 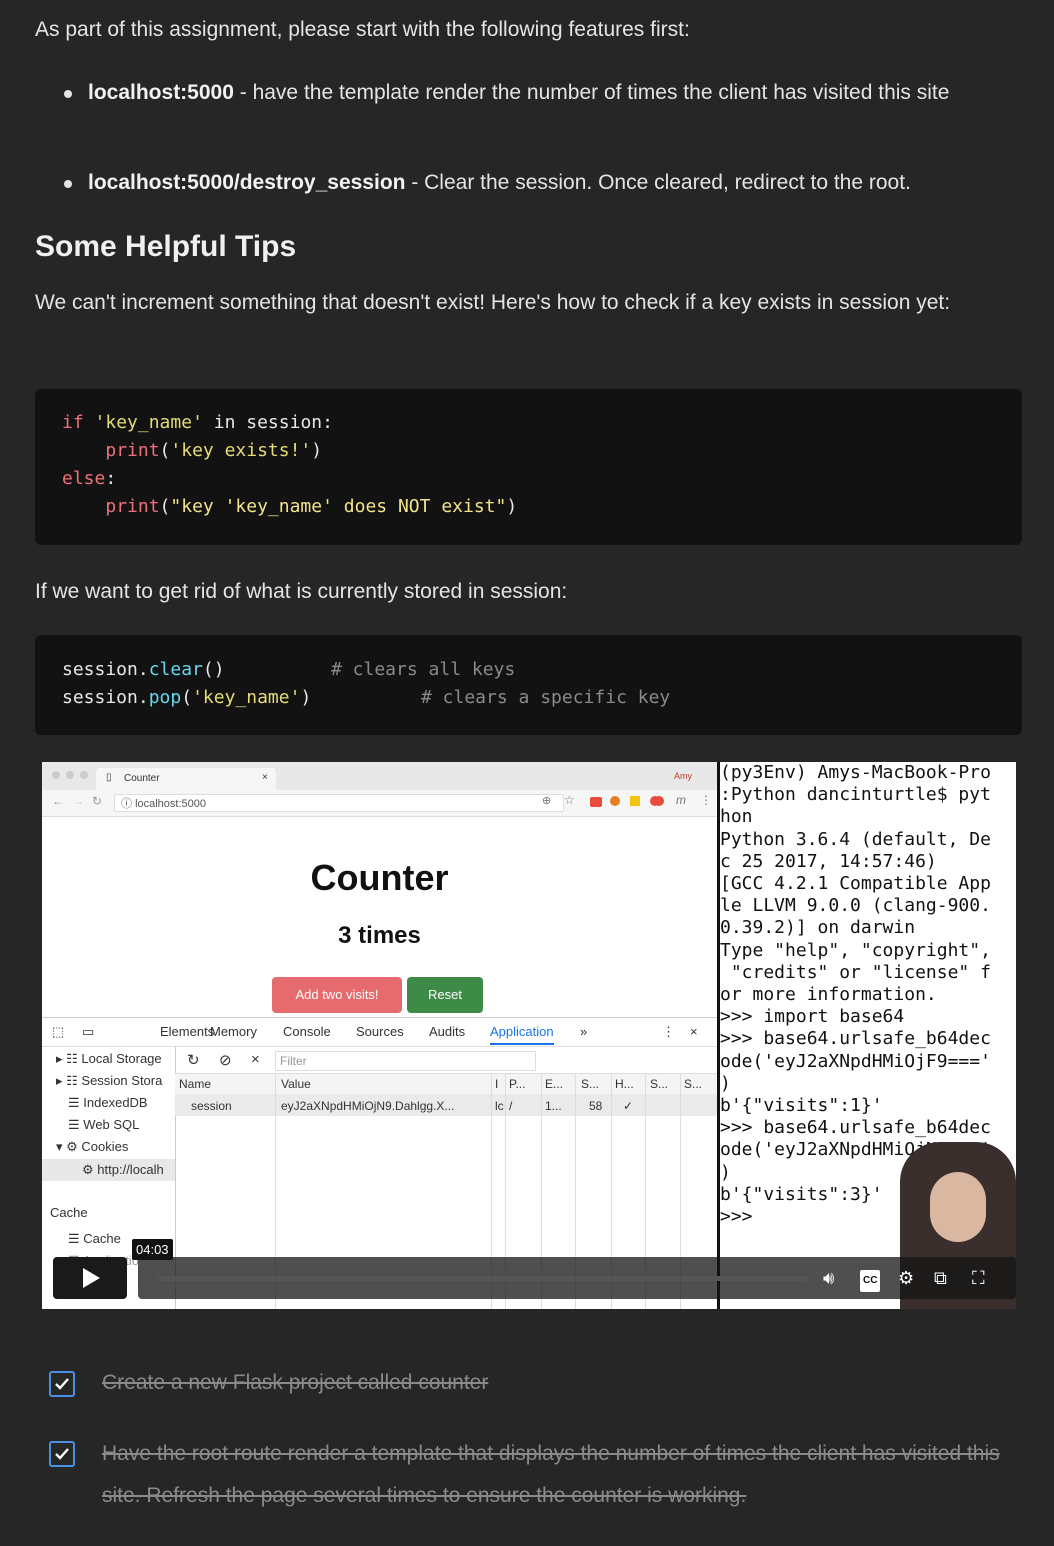 What do you see at coordinates (211, 1106) in the screenshot?
I see `cell: session` at bounding box center [211, 1106].